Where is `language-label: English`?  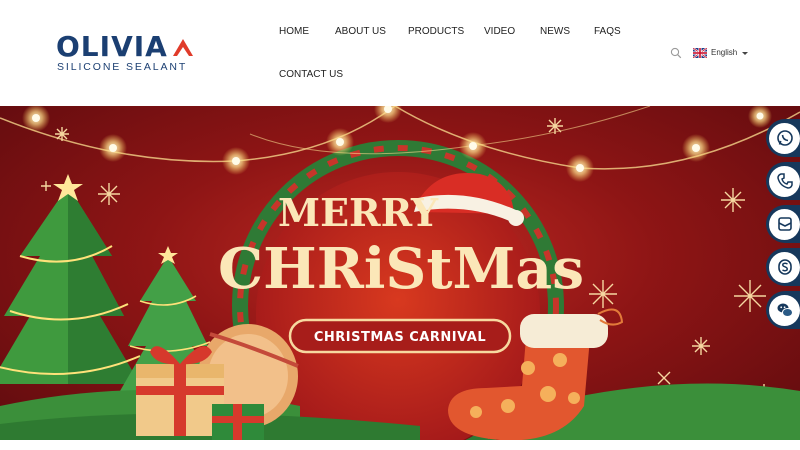
language-label: English is located at coordinates (724, 52).